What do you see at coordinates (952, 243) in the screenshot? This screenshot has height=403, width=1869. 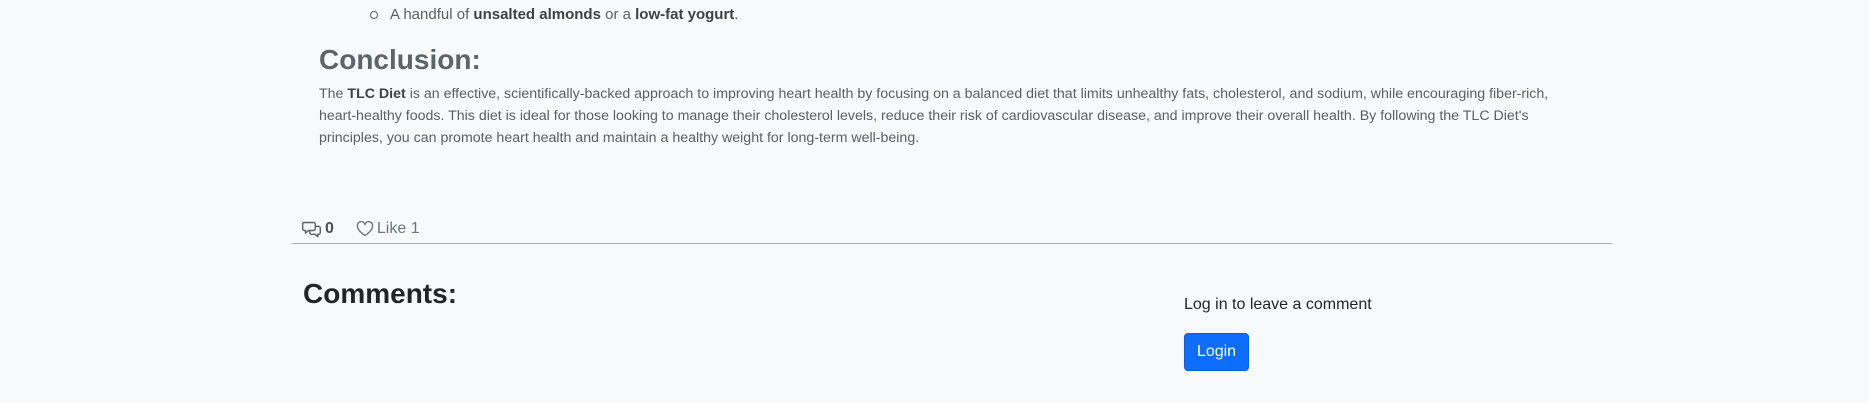 I see `divider` at bounding box center [952, 243].